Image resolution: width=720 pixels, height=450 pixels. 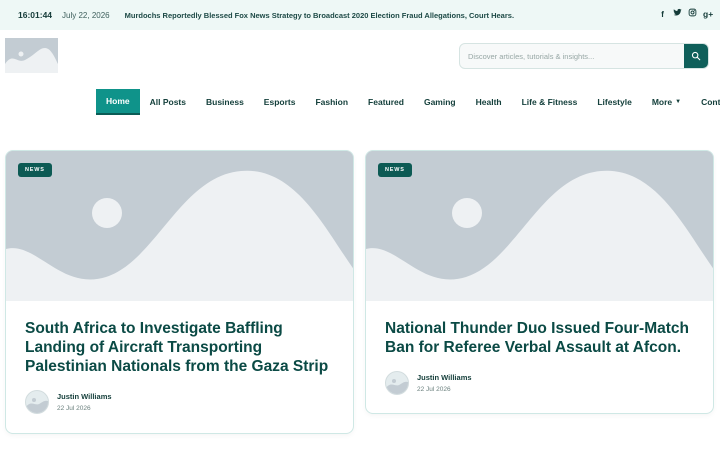 What do you see at coordinates (86, 15) in the screenshot?
I see `current-date: July 22, 2026` at bounding box center [86, 15].